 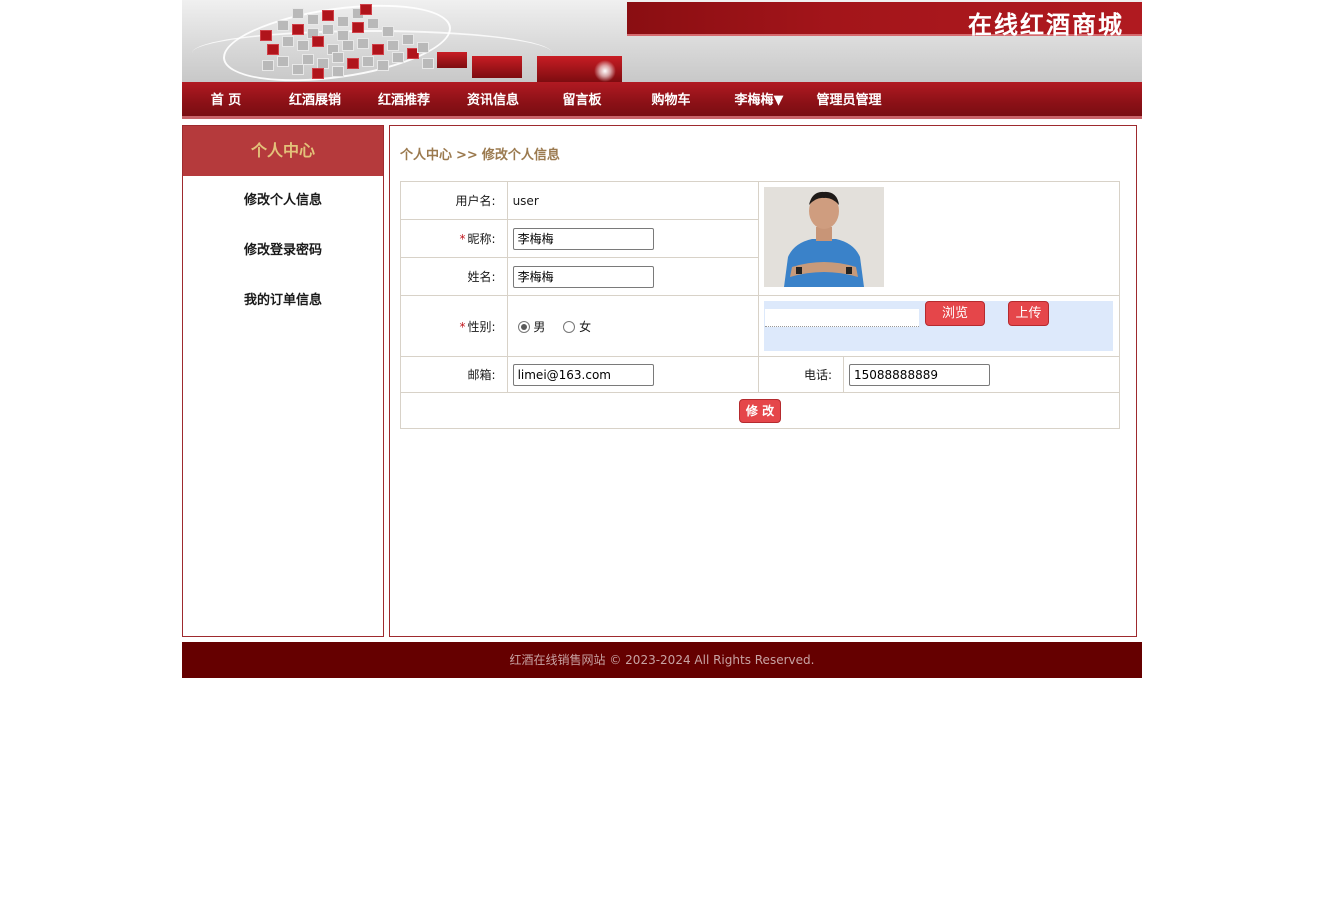 I want to click on nickname-input, so click(x=583, y=238).